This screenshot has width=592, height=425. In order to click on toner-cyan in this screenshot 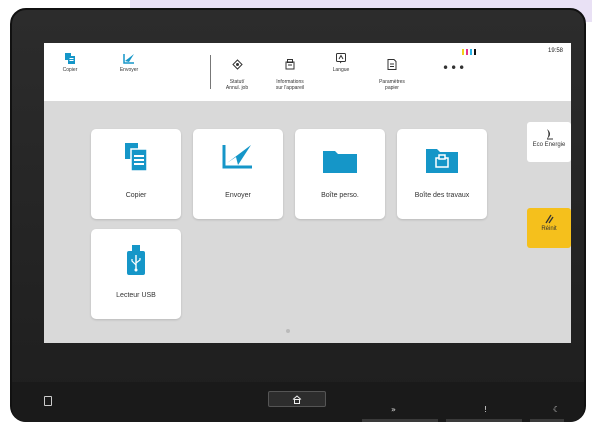, I will do `click(471, 52)`.